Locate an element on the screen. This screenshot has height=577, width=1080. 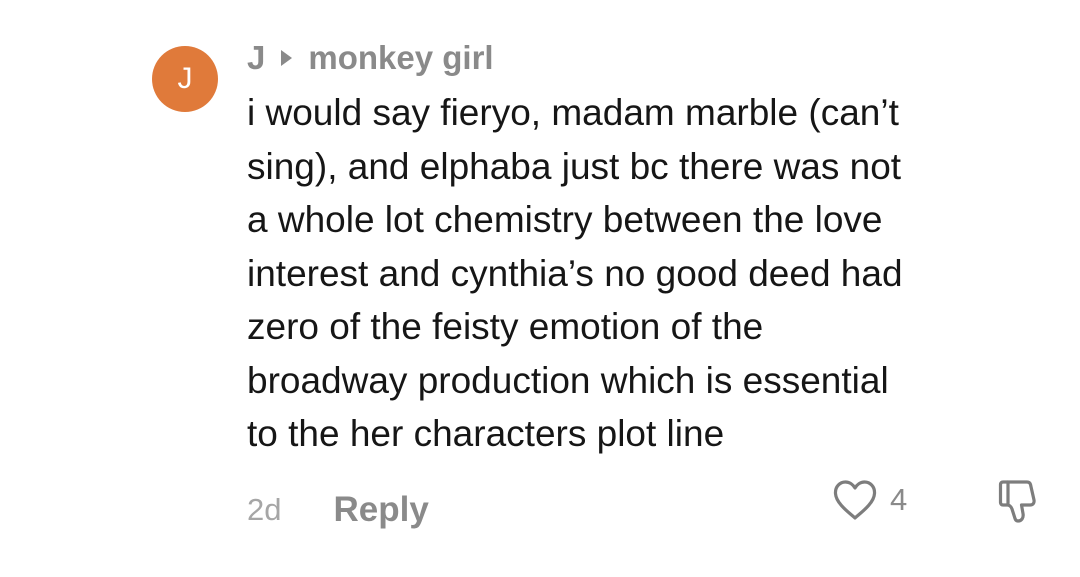
reply-button: Reply is located at coordinates (380, 510).